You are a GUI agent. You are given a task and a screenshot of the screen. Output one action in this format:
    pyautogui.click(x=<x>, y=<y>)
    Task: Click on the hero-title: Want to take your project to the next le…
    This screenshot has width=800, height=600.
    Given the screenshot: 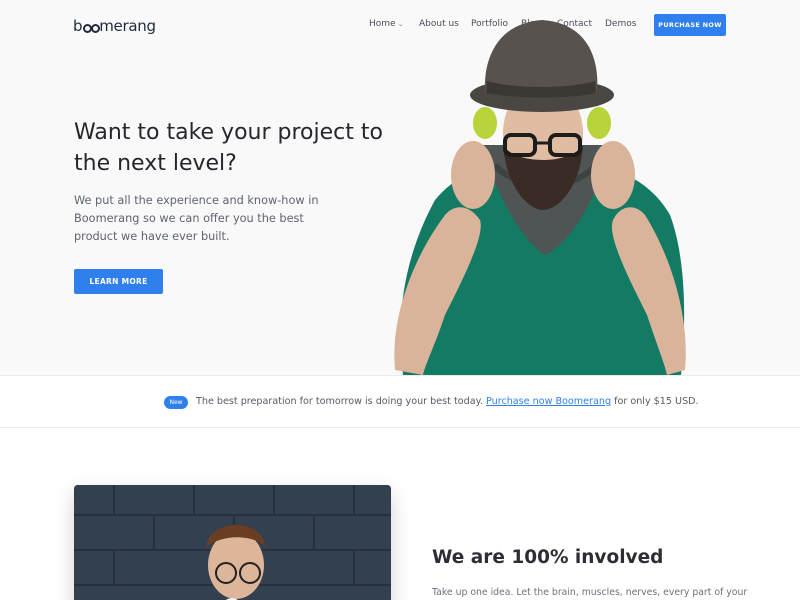 What is the action you would take?
    pyautogui.click(x=228, y=148)
    